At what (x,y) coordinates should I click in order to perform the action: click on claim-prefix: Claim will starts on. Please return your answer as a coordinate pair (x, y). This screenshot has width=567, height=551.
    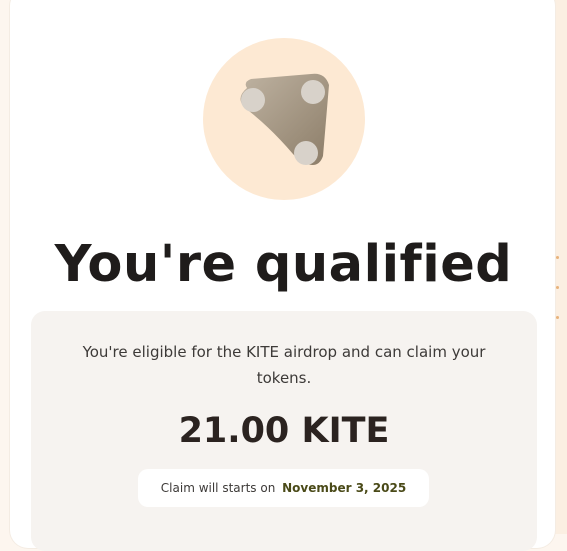
    Looking at the image, I should click on (218, 488).